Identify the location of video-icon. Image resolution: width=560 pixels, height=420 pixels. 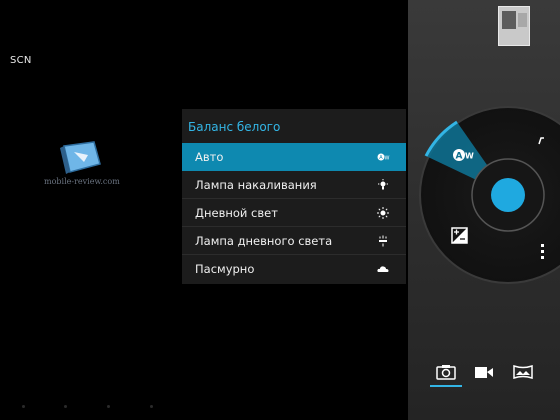
(484, 372).